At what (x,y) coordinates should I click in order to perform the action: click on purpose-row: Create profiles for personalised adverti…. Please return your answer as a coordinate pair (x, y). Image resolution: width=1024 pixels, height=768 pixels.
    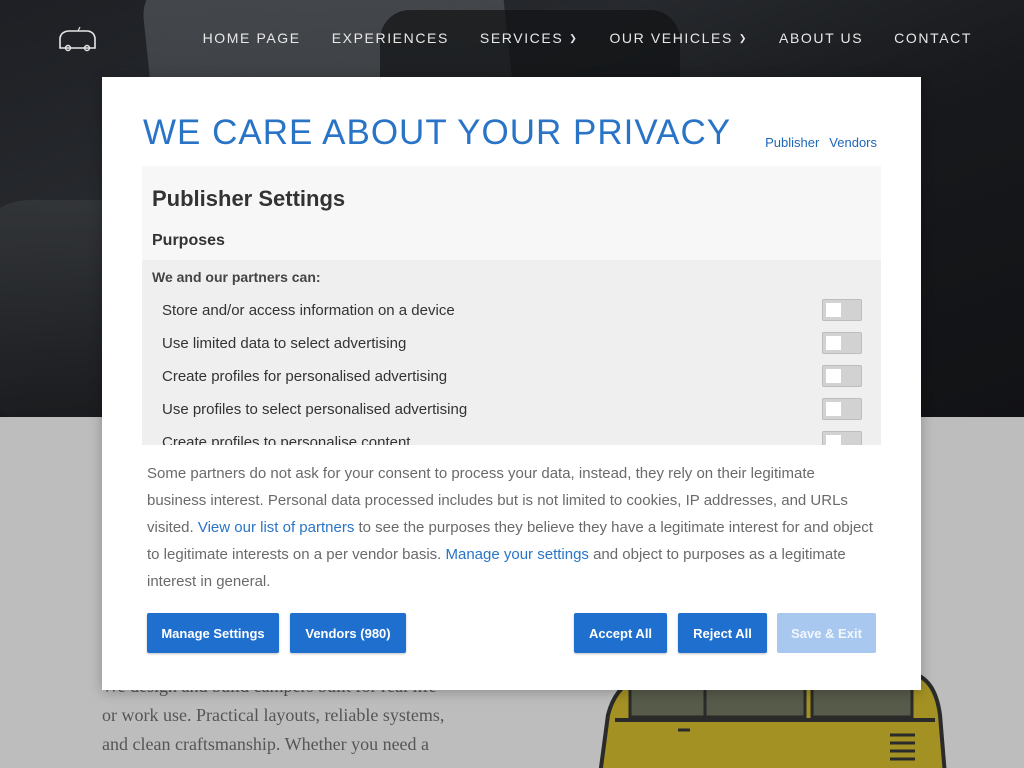
    Looking at the image, I should click on (512, 376).